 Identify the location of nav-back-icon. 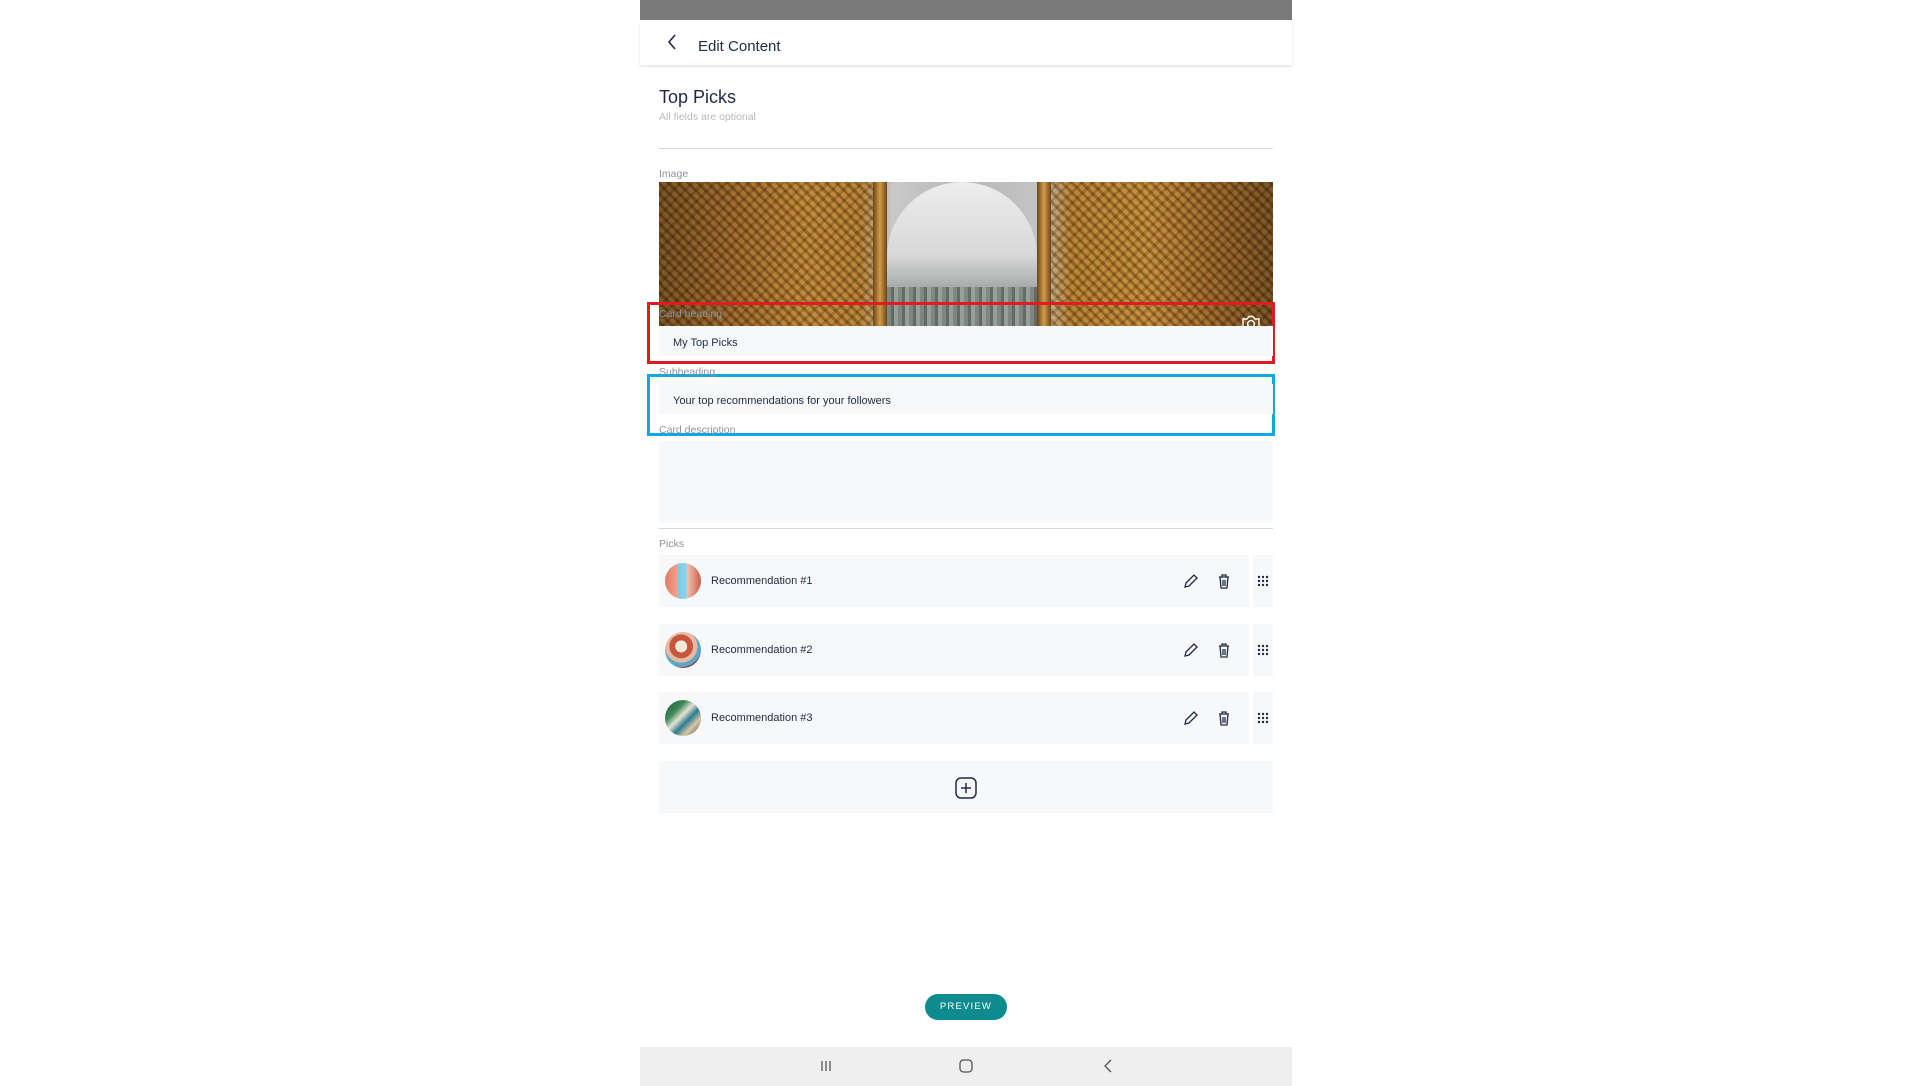
(1108, 1066).